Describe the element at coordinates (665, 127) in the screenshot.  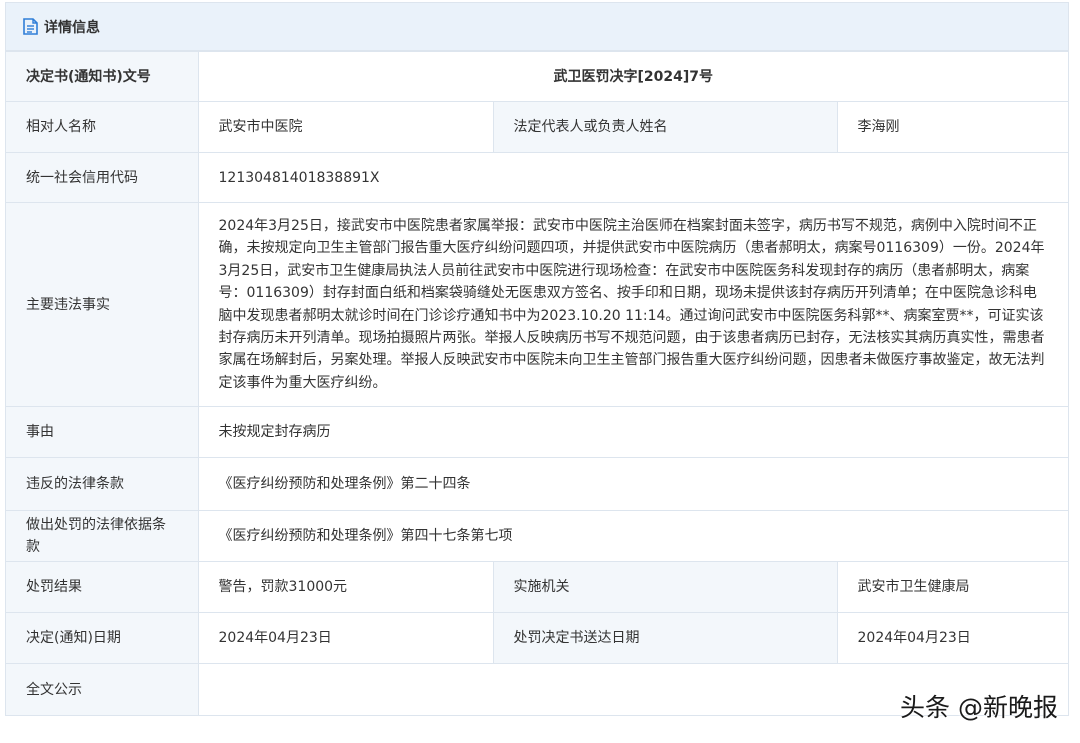
I see `representative-label: 法定代表人或负责人姓名` at that location.